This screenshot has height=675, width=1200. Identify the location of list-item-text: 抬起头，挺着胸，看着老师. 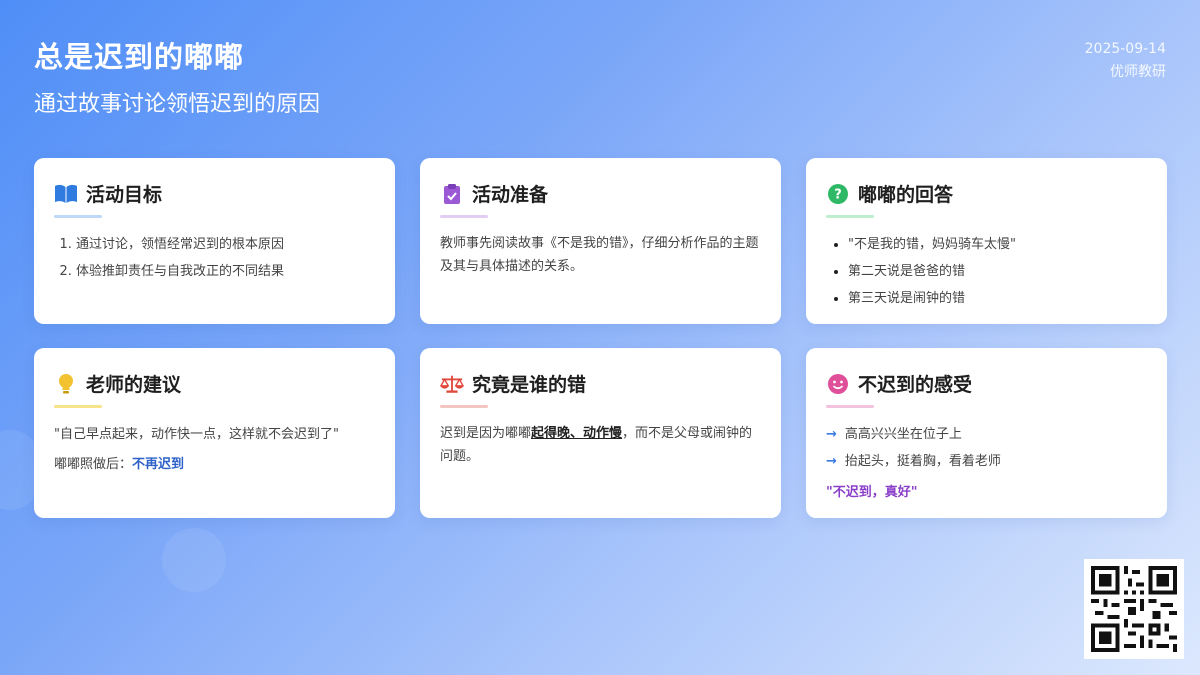
(922, 461).